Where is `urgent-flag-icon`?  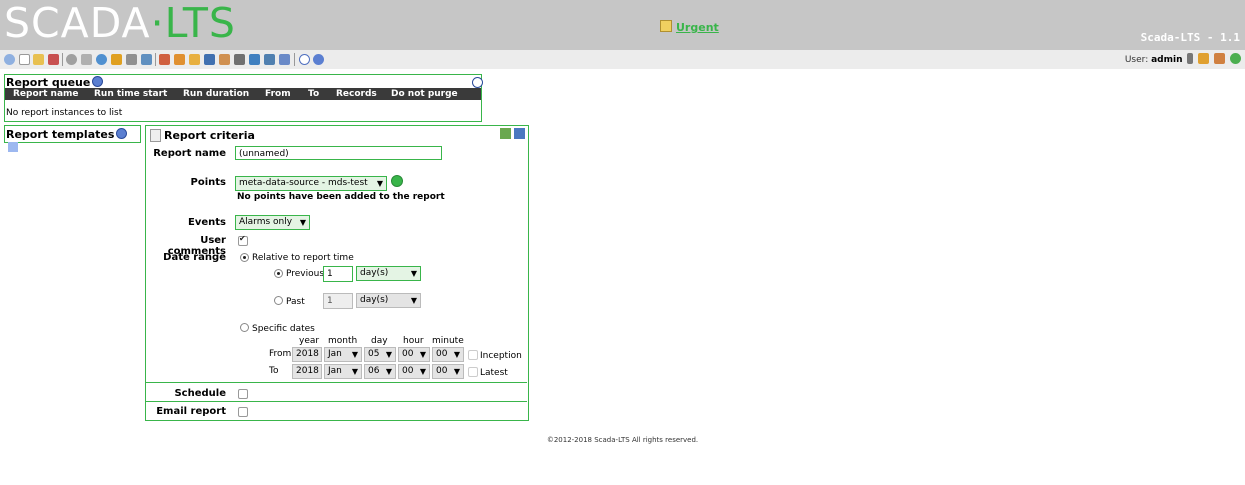
urgent-flag-icon is located at coordinates (666, 26).